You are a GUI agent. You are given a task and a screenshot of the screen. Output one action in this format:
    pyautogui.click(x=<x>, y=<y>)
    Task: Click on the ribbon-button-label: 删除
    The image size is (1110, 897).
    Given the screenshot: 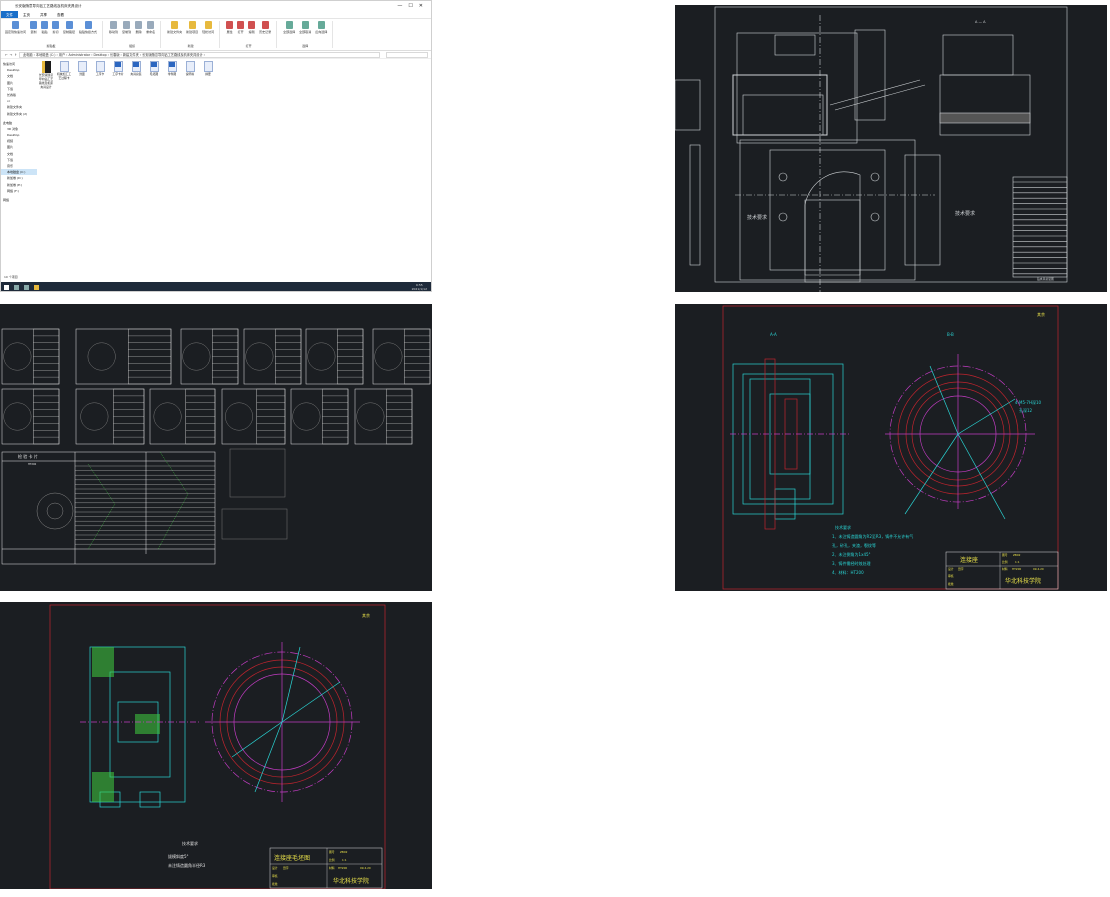 What is the action you would take?
    pyautogui.click(x=138, y=32)
    